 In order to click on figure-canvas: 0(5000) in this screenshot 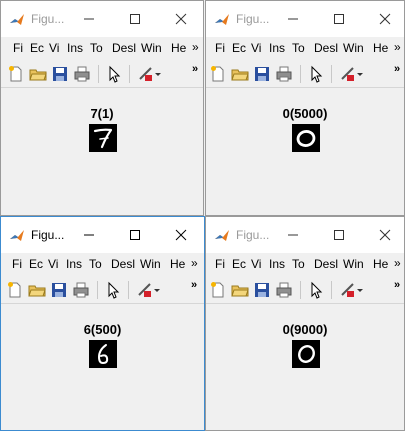, I will do `click(305, 151)`.